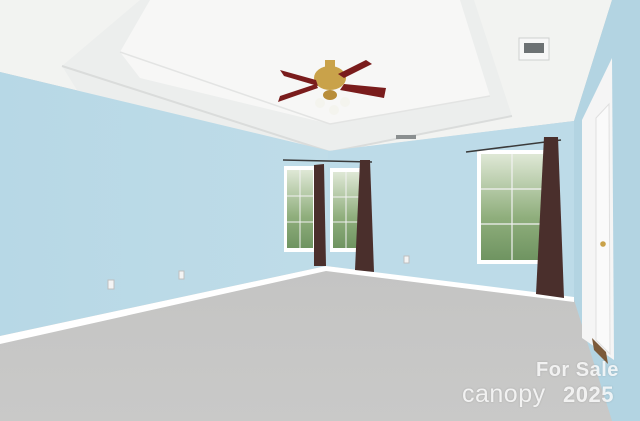 The image size is (640, 421). Describe the element at coordinates (504, 394) in the screenshot. I see `watermark-brand: canopy` at that location.